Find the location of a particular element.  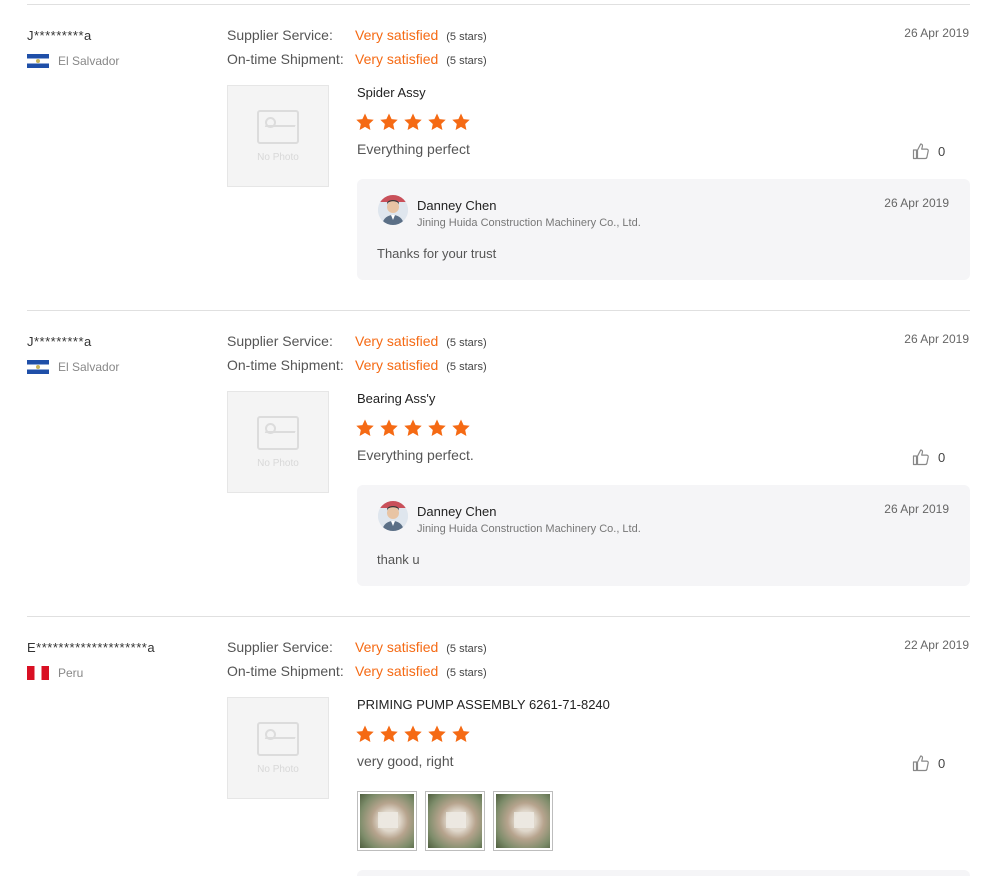

peru-flag-icon is located at coordinates (38, 673).